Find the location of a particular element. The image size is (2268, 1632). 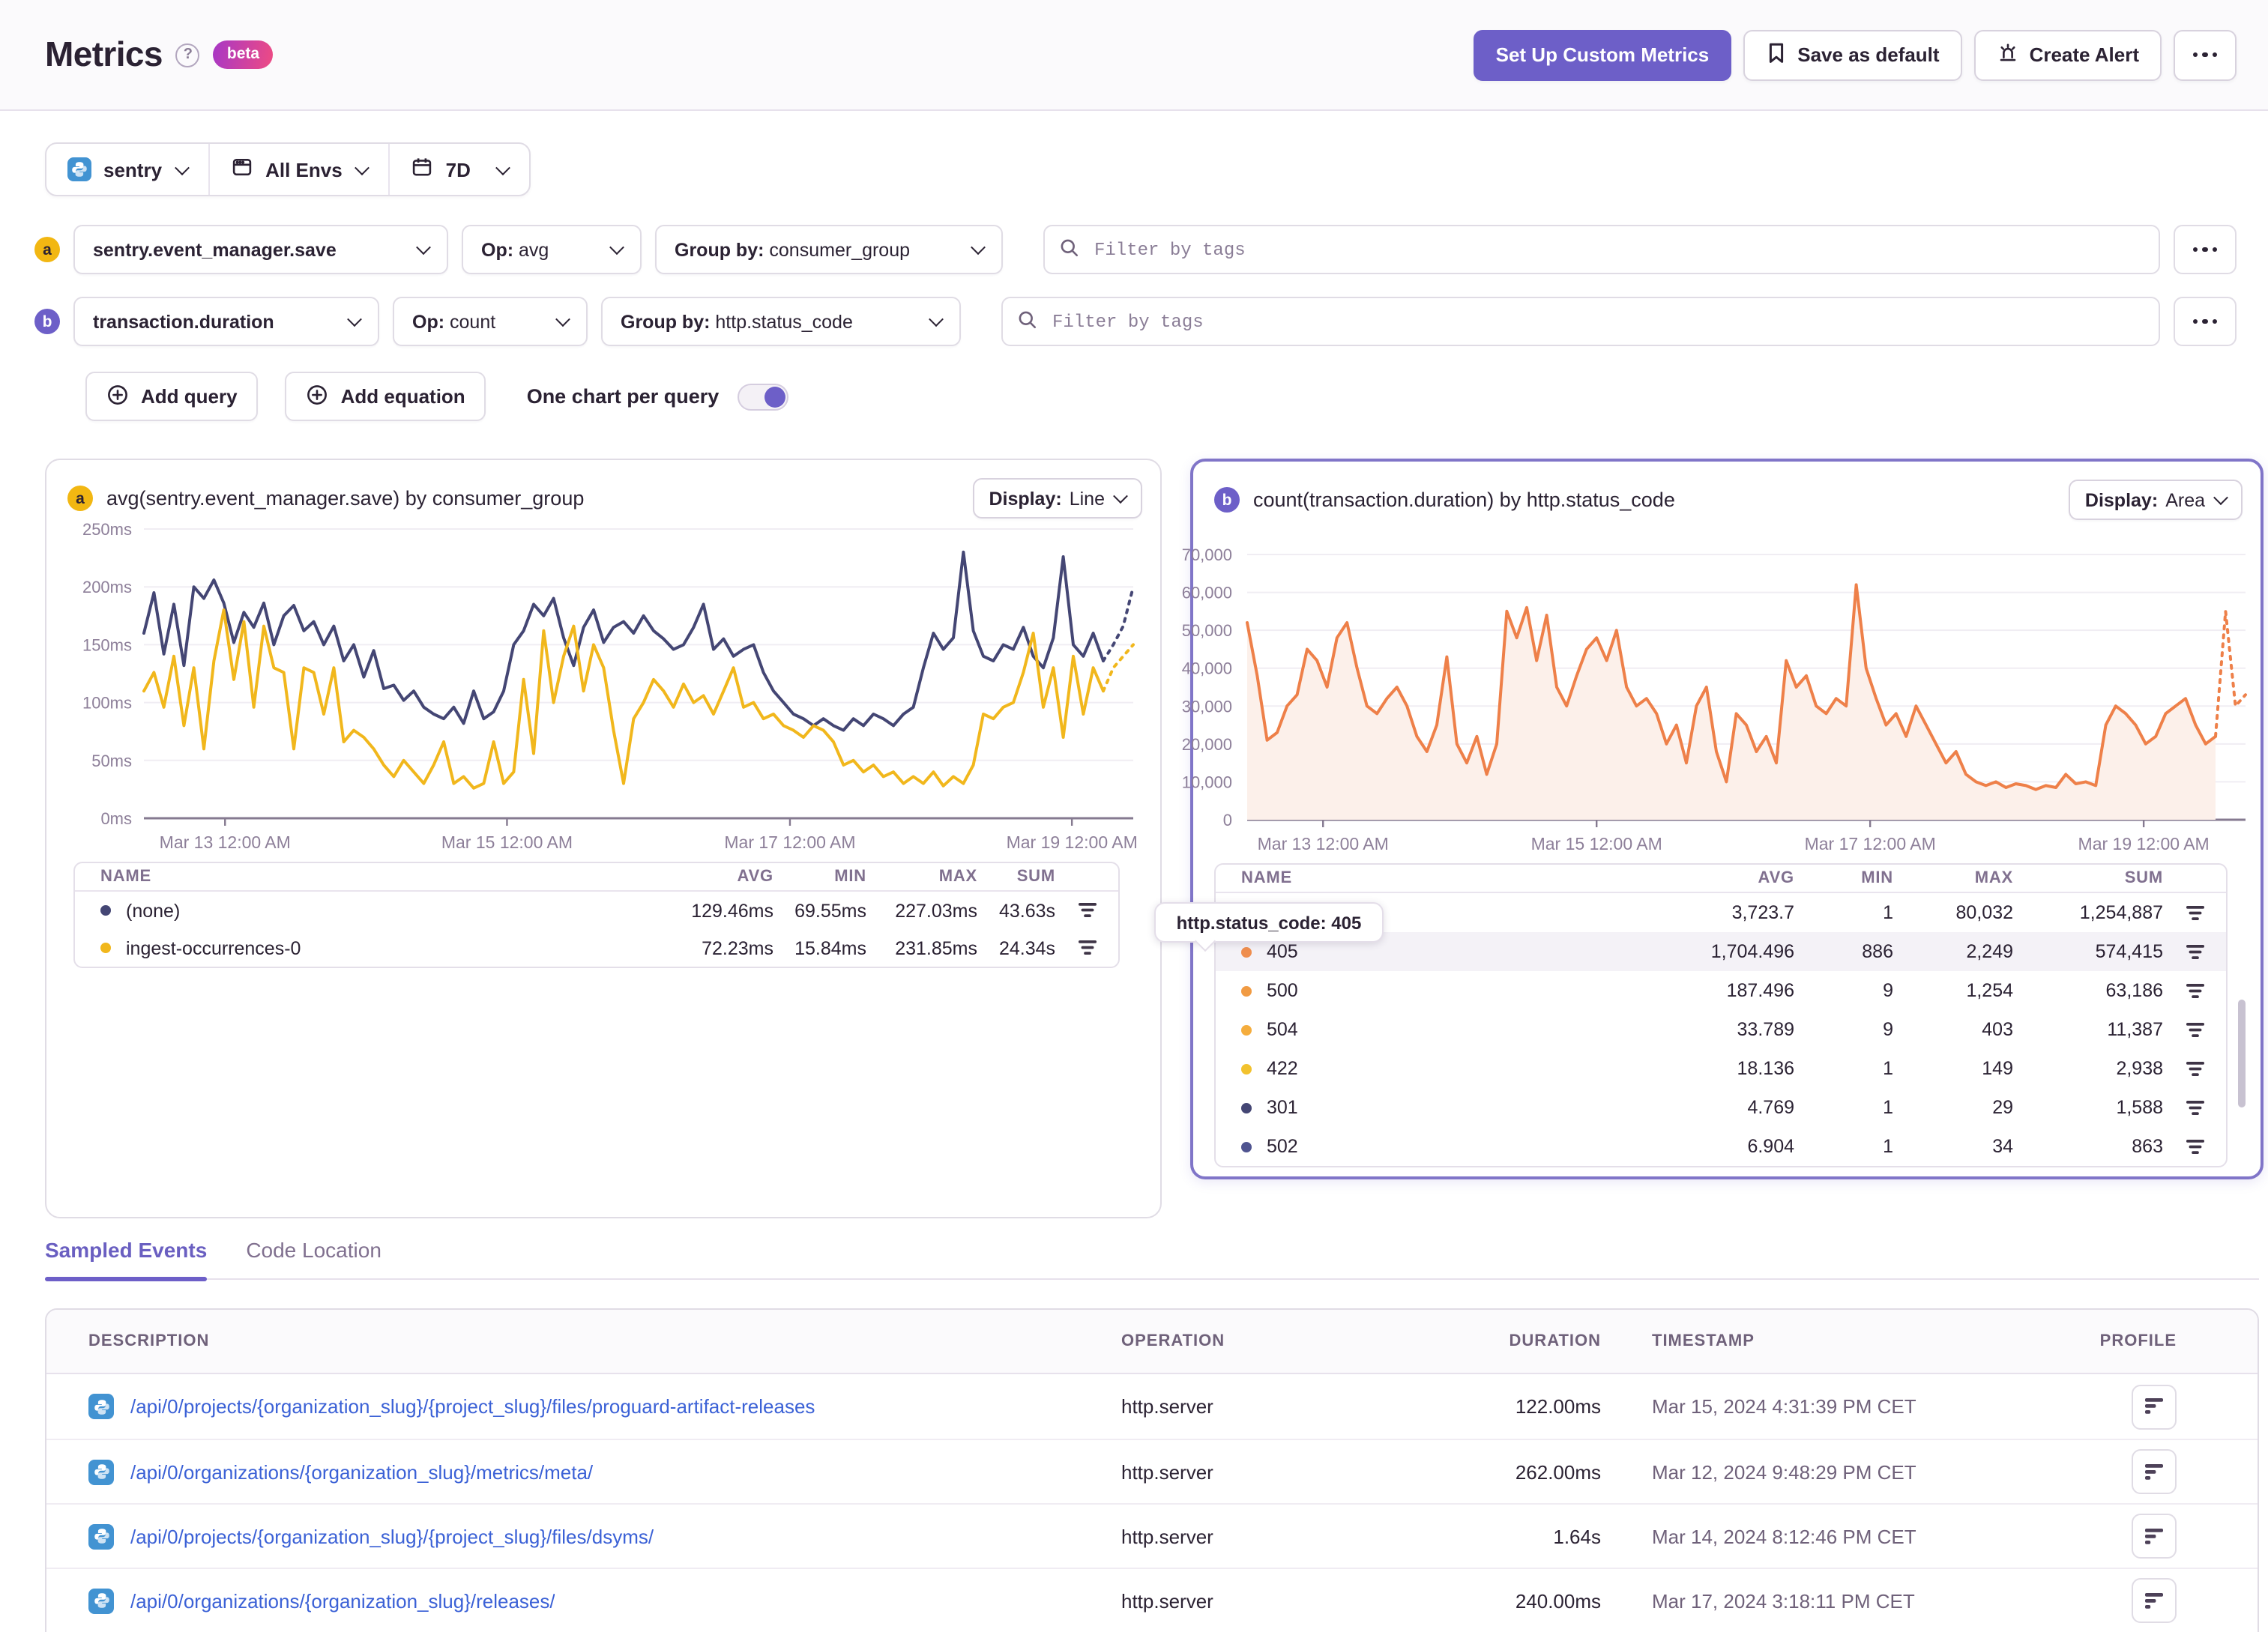

svg-text: 50,000 is located at coordinates (1207, 630).